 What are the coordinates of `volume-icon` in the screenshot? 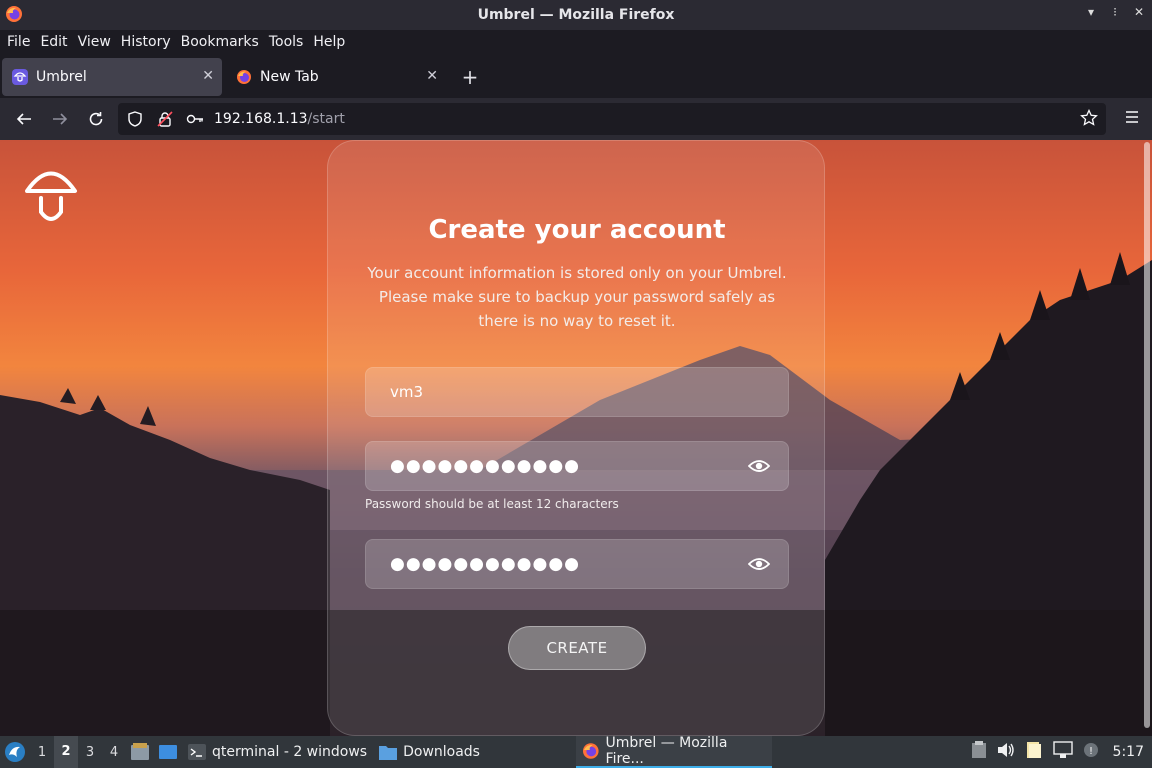 It's located at (1006, 752).